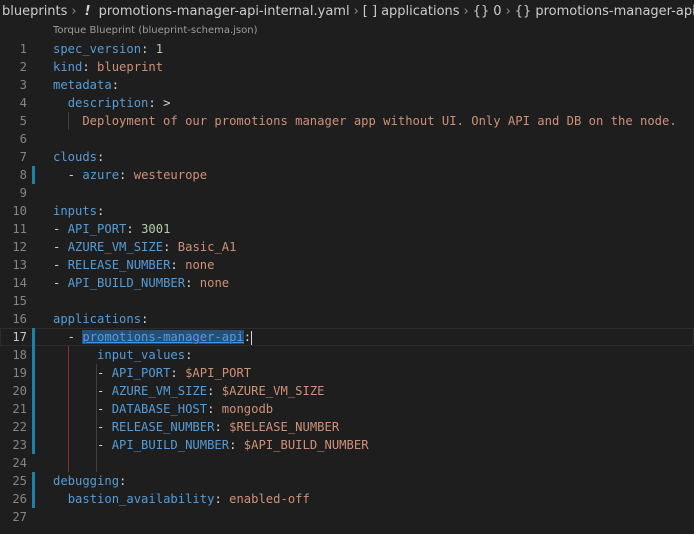  What do you see at coordinates (19, 391) in the screenshot?
I see `line-number: 20` at bounding box center [19, 391].